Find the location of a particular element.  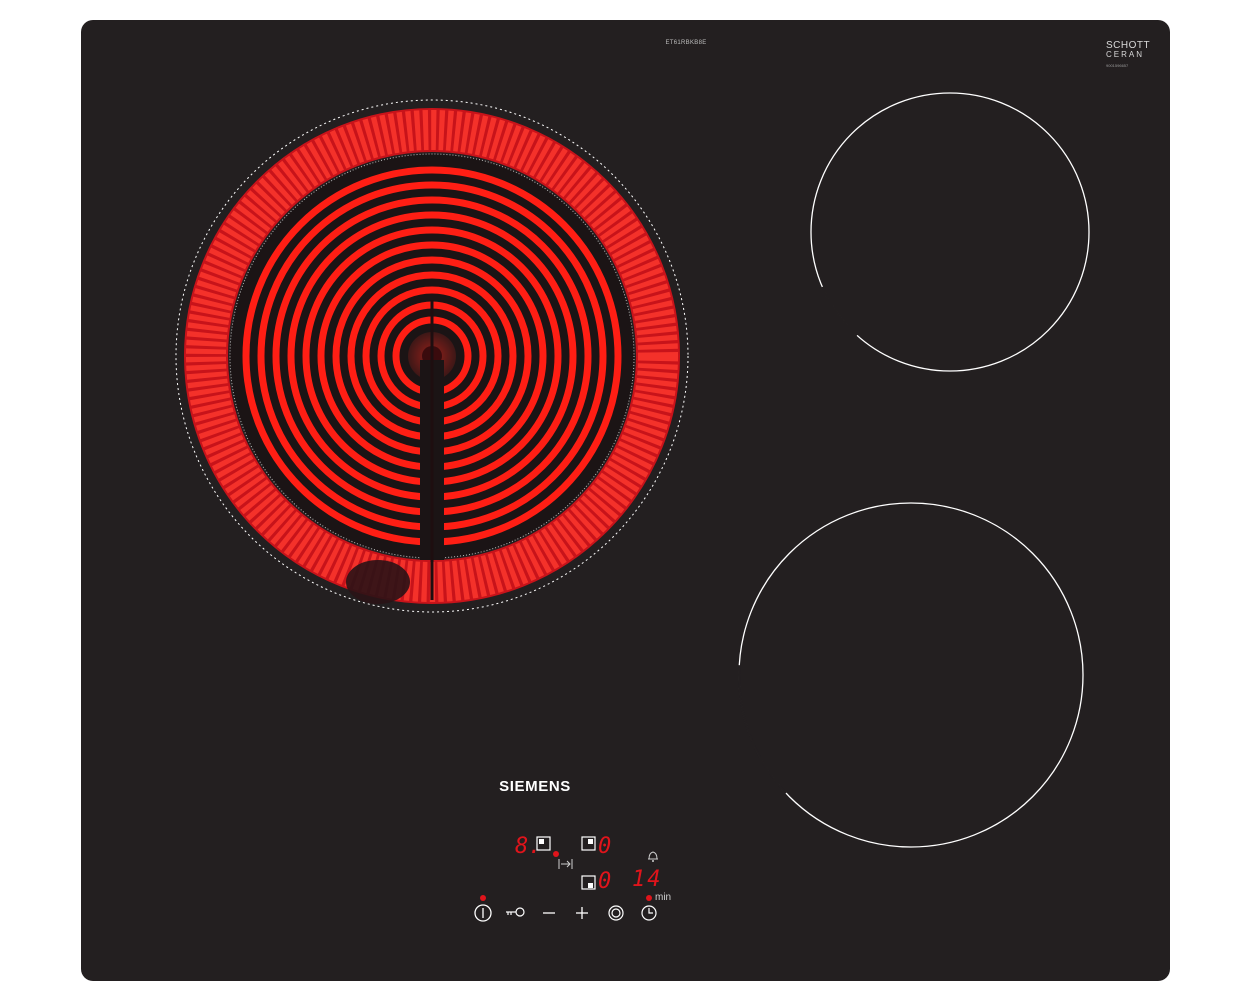

power-active-dot is located at coordinates (483, 898).